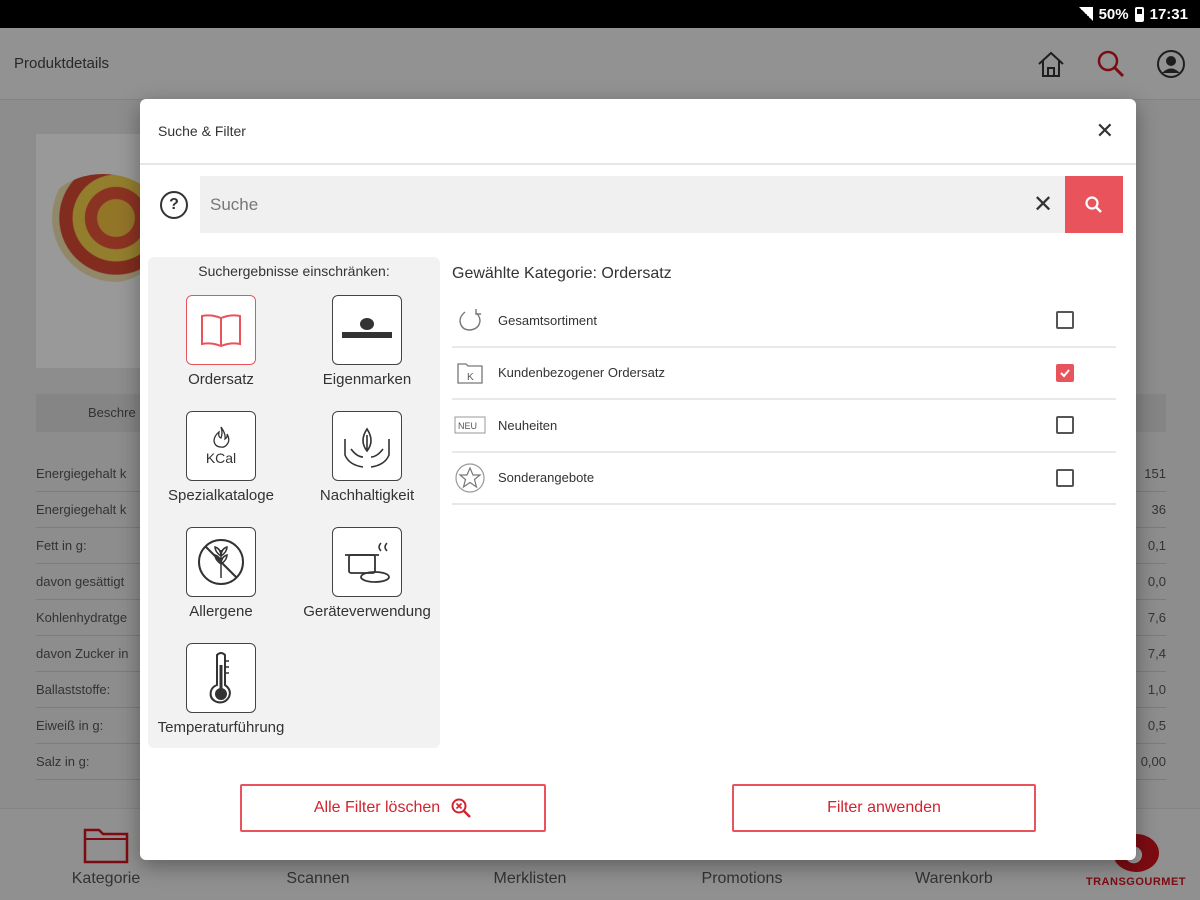  Describe the element at coordinates (221, 437) in the screenshot. I see `kcal-flame-icon` at that location.